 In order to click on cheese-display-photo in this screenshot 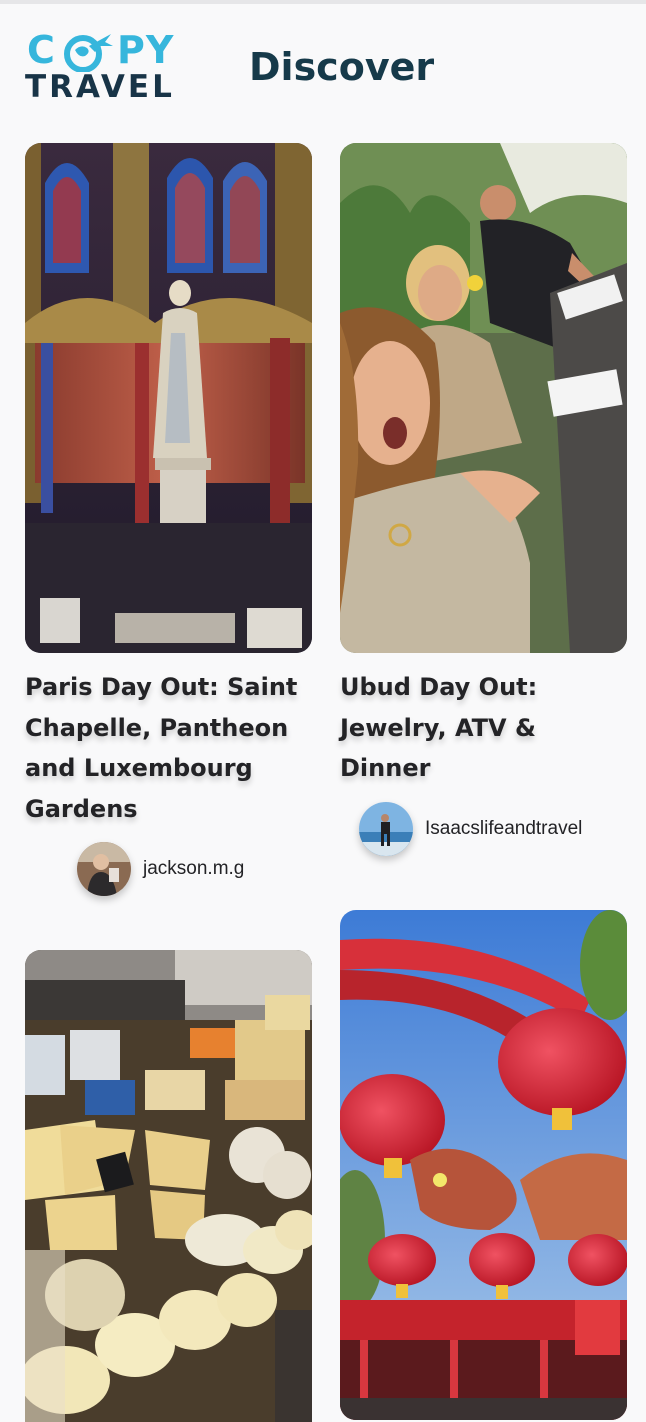, I will do `click(168, 1186)`.